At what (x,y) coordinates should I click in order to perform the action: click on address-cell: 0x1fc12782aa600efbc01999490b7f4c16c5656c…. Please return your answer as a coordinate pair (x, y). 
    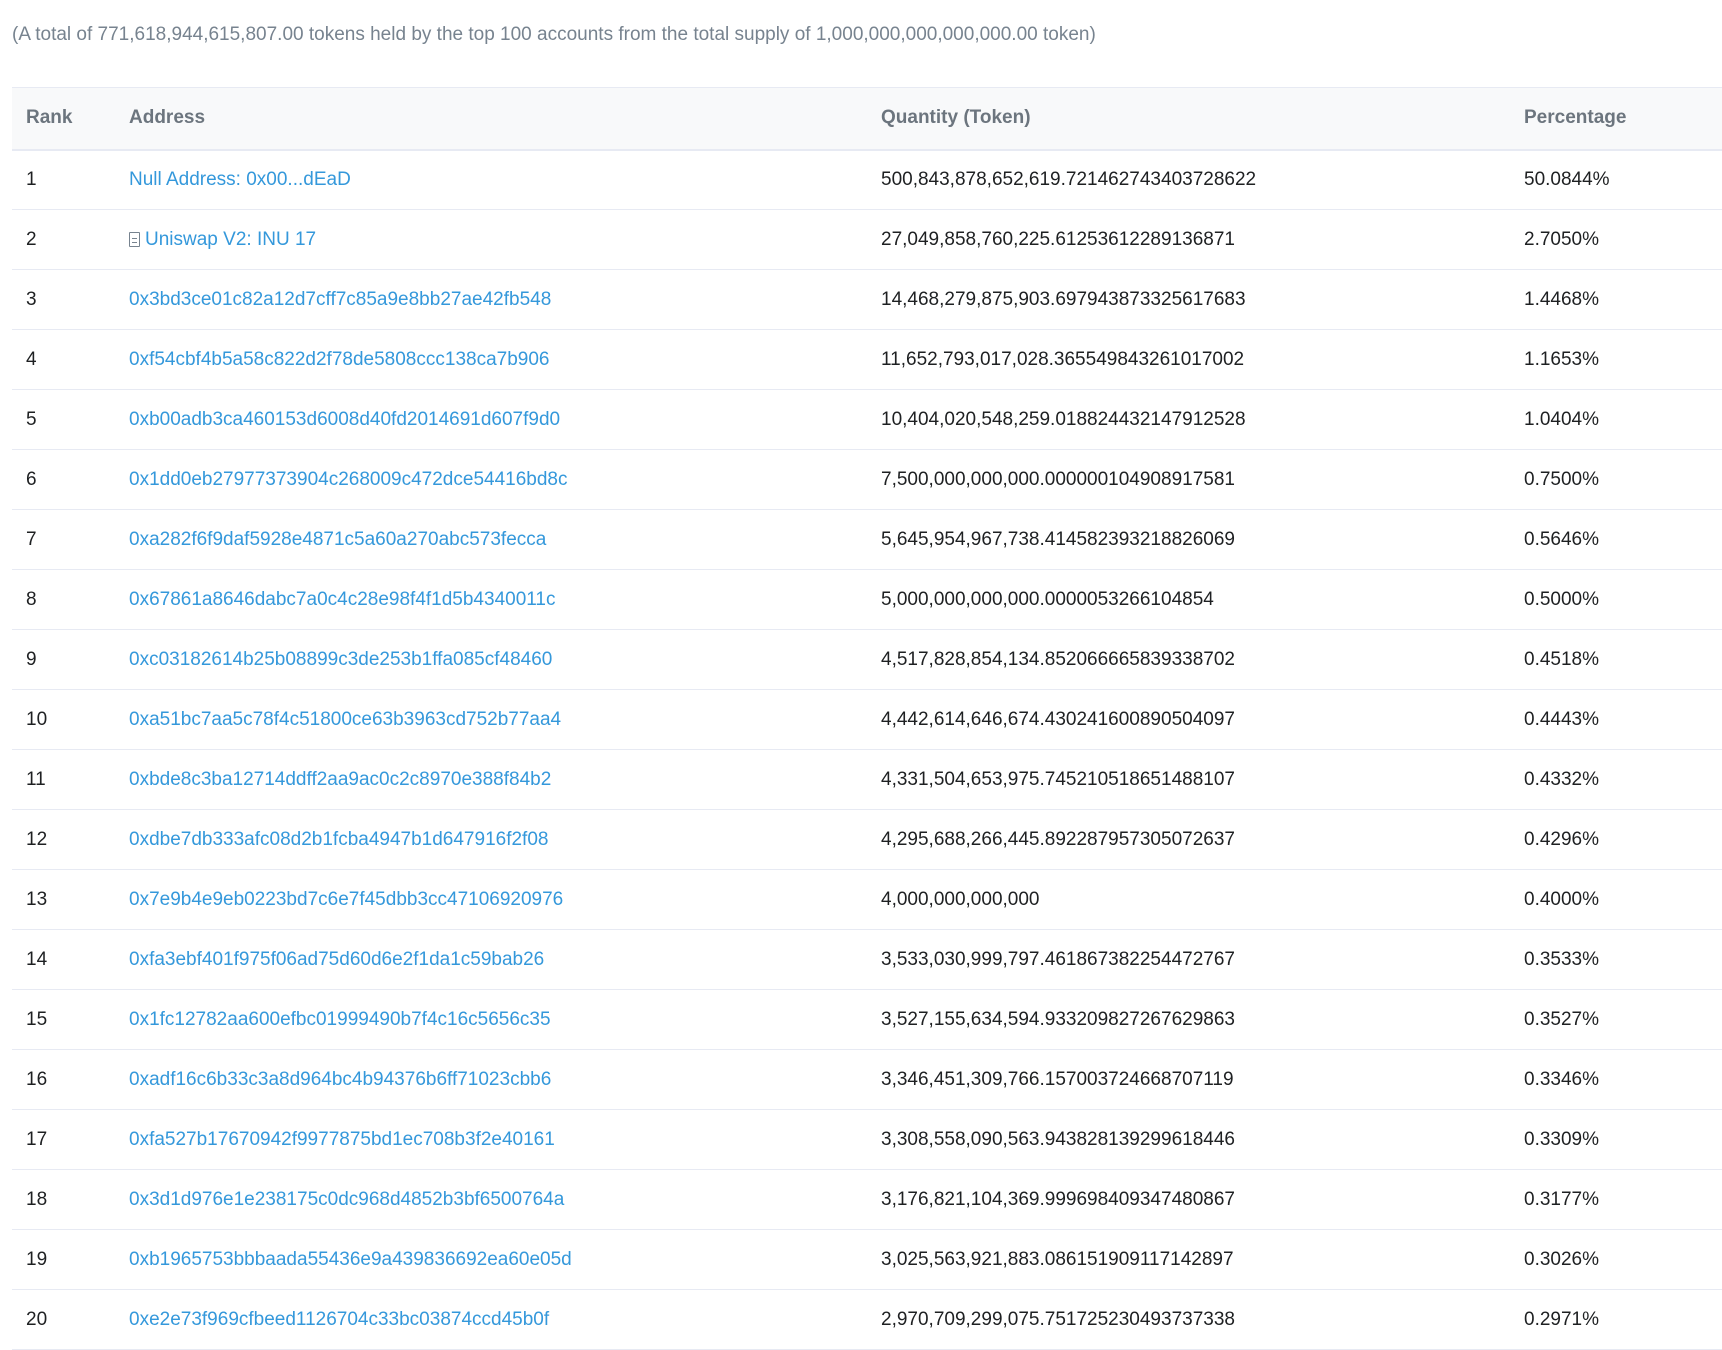
    Looking at the image, I should click on (491, 1020).